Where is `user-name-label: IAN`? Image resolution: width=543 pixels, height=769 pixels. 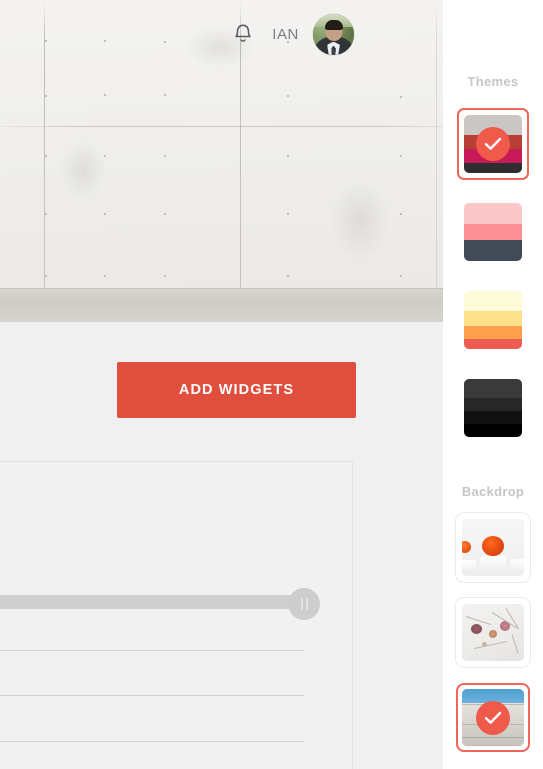 user-name-label: IAN is located at coordinates (285, 34).